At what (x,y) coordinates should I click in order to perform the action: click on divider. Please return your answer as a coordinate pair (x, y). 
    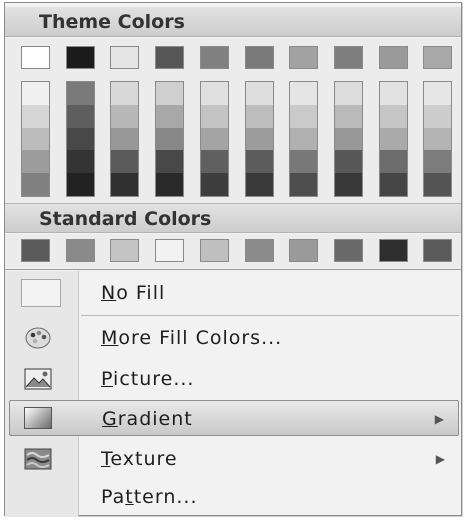
    Looking at the image, I should click on (233, 269).